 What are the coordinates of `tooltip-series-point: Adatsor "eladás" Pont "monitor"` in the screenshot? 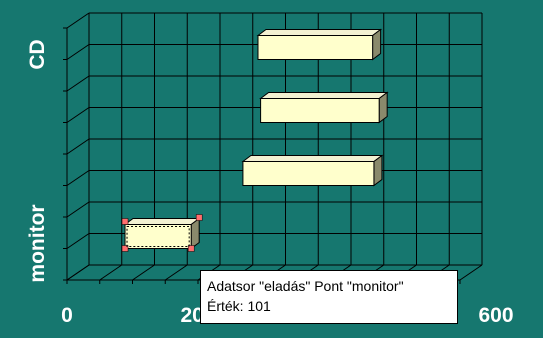 It's located at (305, 286).